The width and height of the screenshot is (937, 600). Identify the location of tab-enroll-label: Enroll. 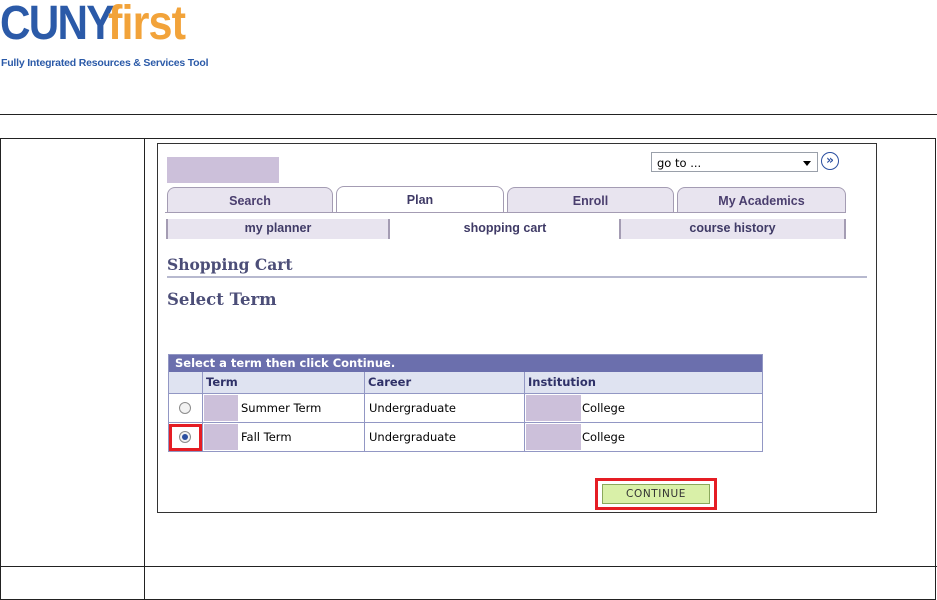
(590, 201).